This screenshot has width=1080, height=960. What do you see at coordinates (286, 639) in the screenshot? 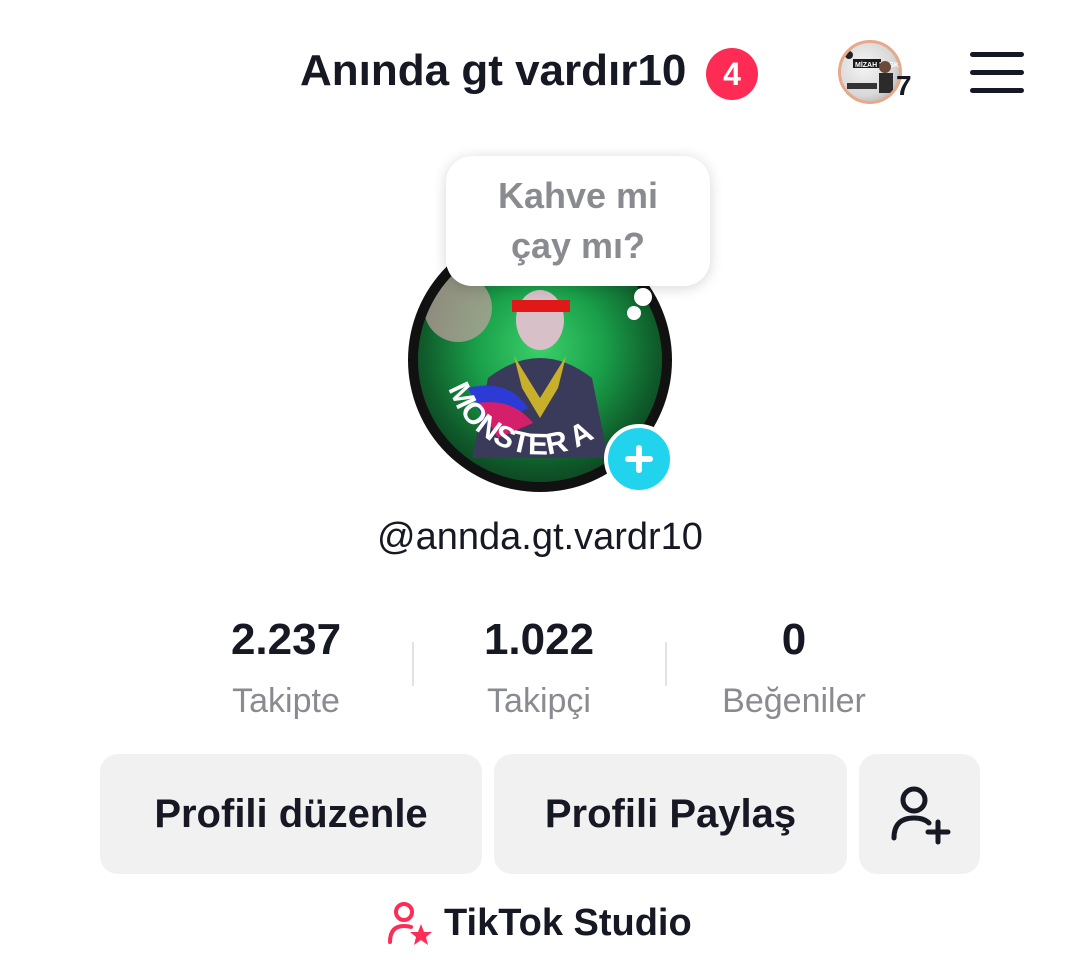
I see `stat-following-value: 2.237` at bounding box center [286, 639].